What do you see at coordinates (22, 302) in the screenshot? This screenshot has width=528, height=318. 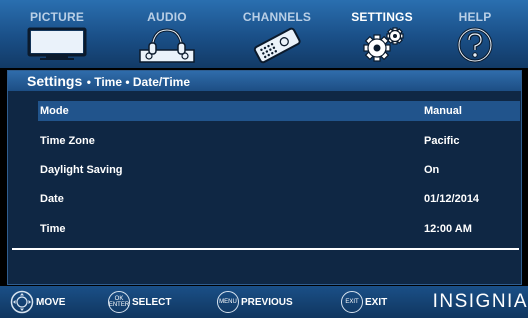 I see `dpad-icon` at bounding box center [22, 302].